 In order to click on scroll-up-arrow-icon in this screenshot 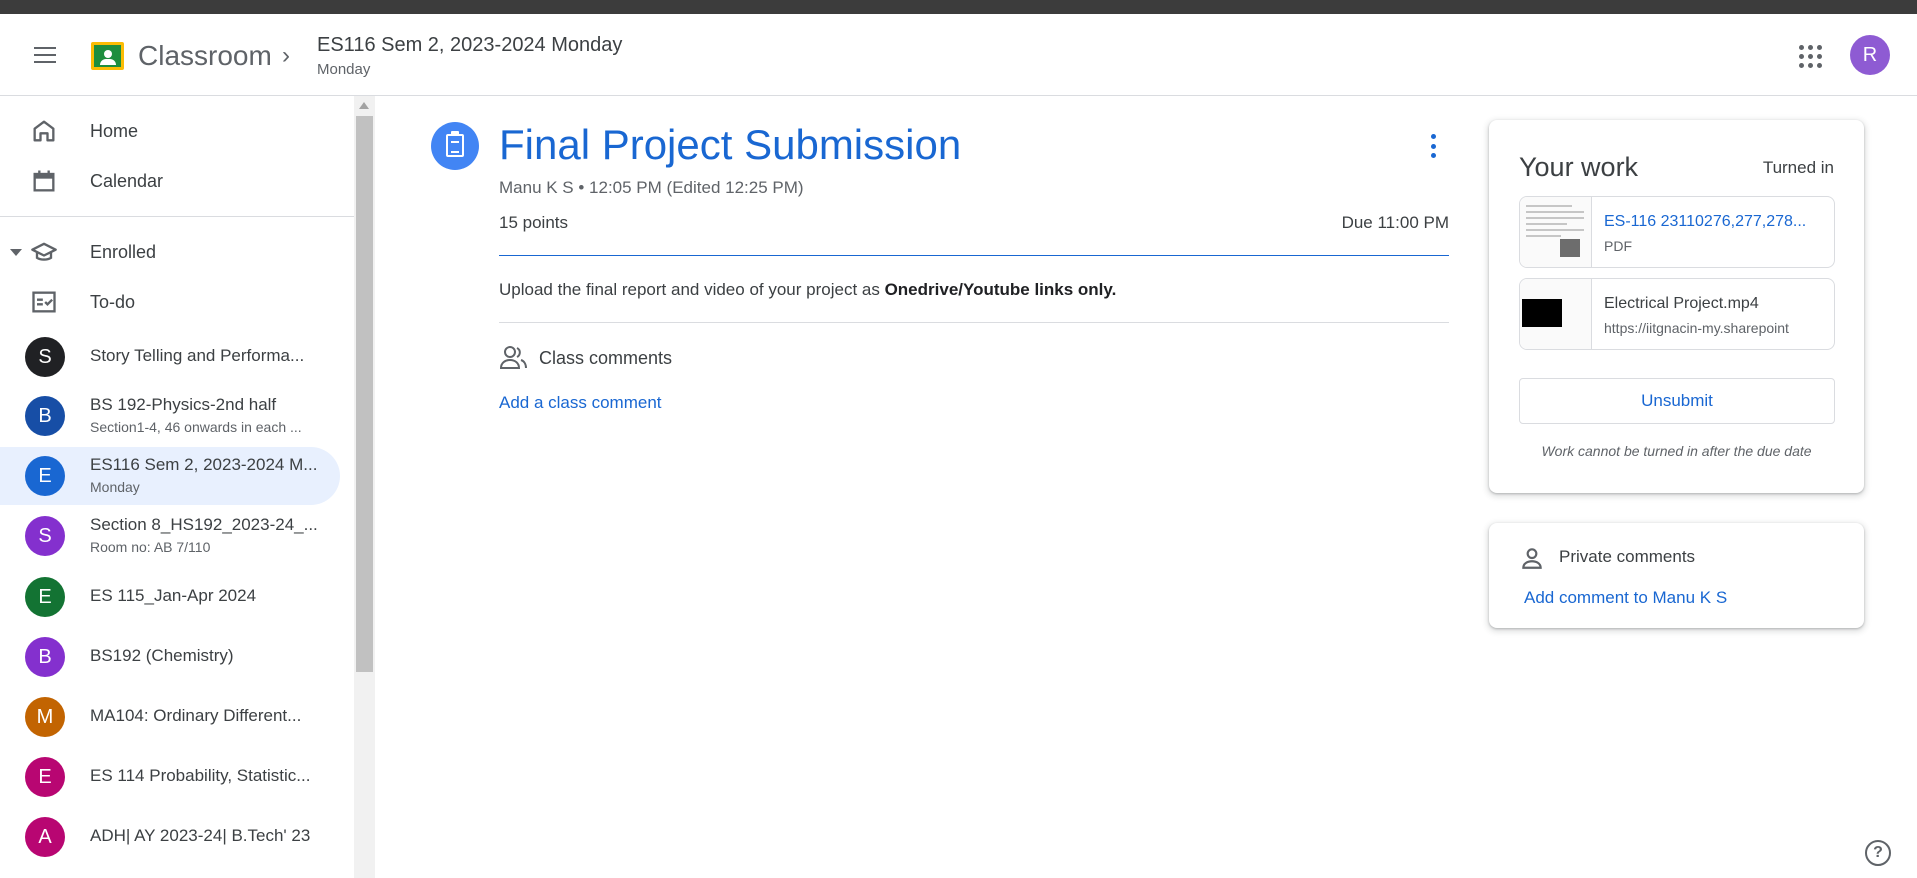, I will do `click(364, 105)`.